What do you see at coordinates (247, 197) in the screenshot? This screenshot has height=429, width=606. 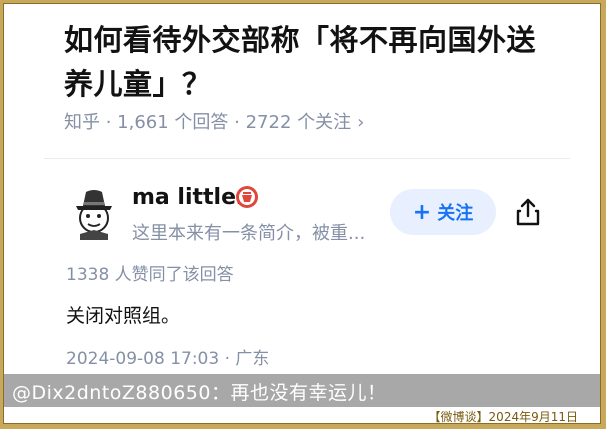 I see `creator-badge-icon` at bounding box center [247, 197].